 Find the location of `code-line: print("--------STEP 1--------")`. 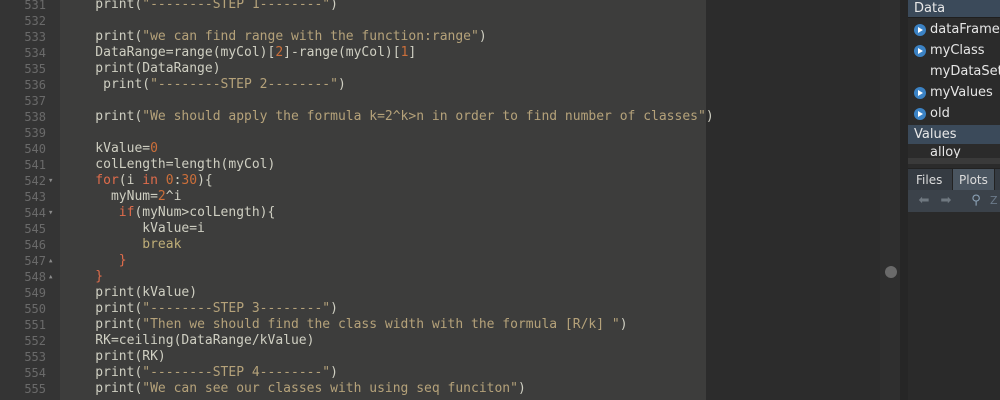

code-line: print("--------STEP 1--------") is located at coordinates (201, 6).